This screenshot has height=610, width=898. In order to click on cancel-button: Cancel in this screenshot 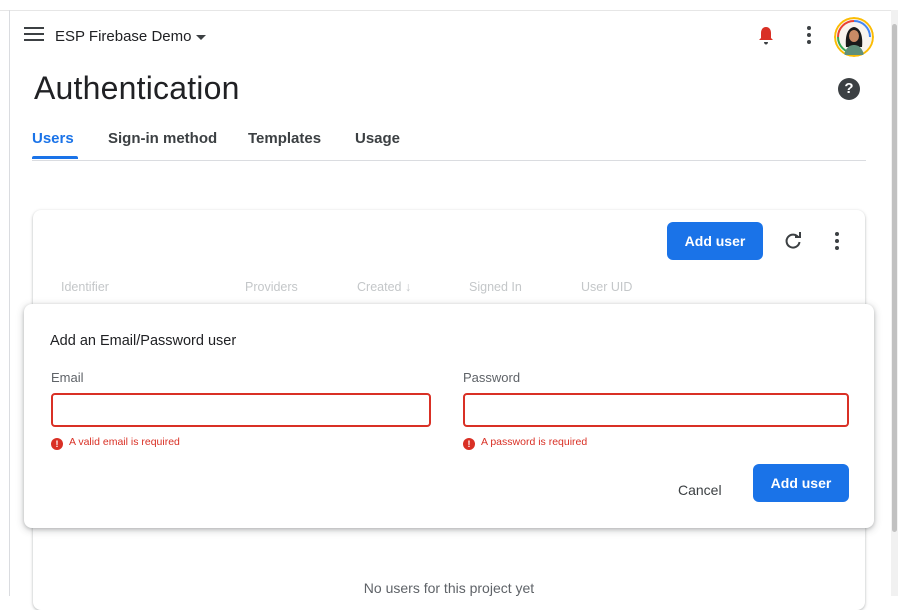, I will do `click(700, 490)`.